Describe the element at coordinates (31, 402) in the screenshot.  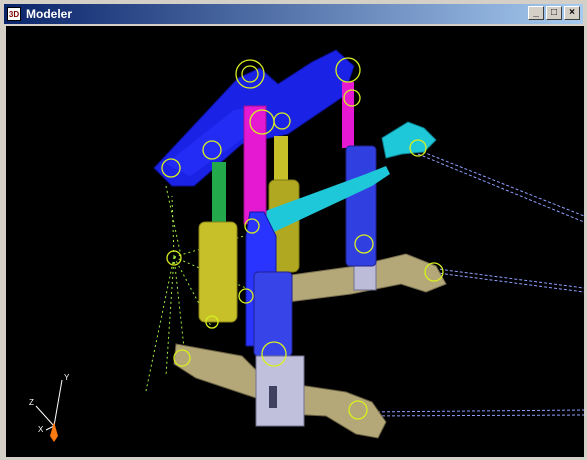
I see `axis-z-label: Z` at that location.